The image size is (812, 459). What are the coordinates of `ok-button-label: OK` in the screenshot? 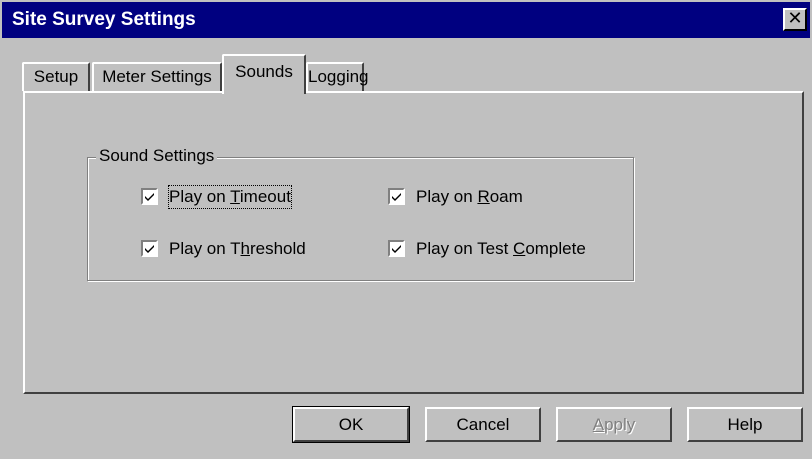 It's located at (351, 424).